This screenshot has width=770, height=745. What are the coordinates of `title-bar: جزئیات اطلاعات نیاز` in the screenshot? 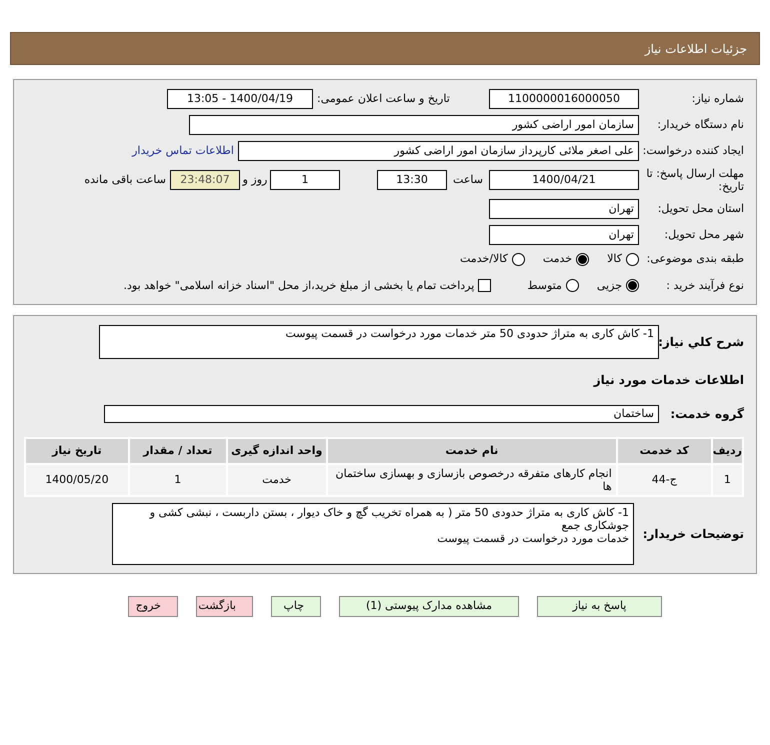 It's located at (385, 48).